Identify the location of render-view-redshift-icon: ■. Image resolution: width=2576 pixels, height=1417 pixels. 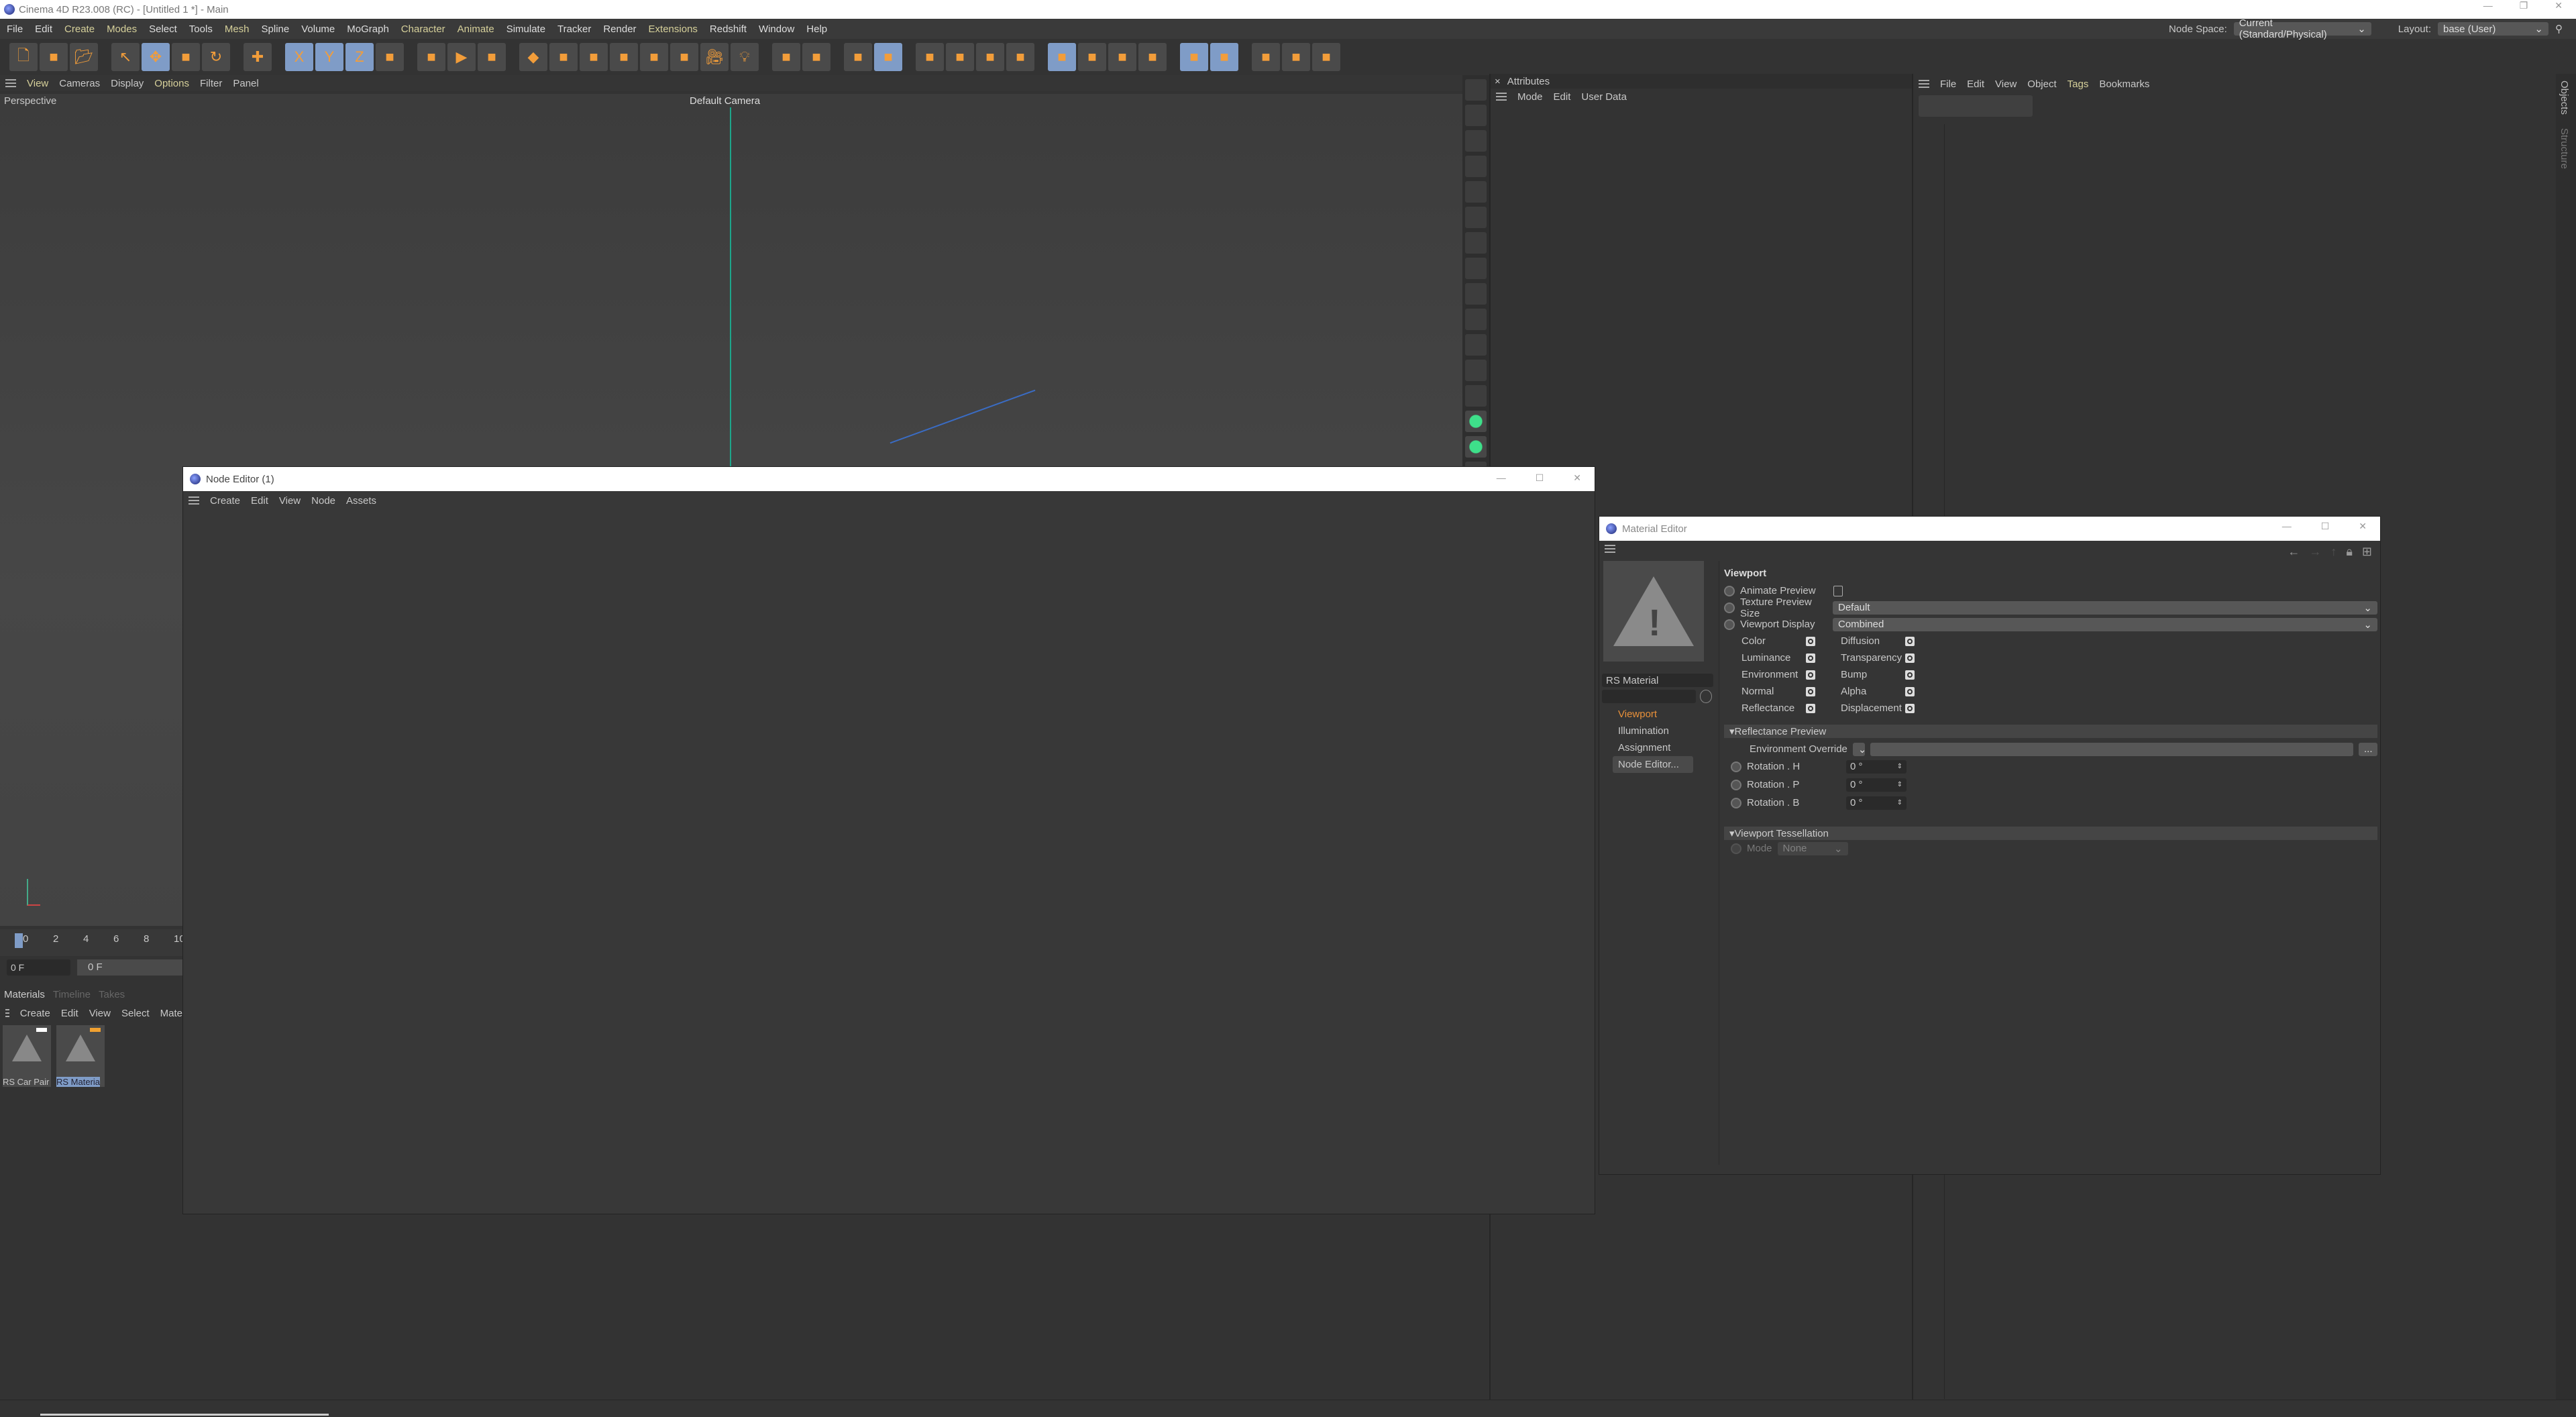
(888, 57).